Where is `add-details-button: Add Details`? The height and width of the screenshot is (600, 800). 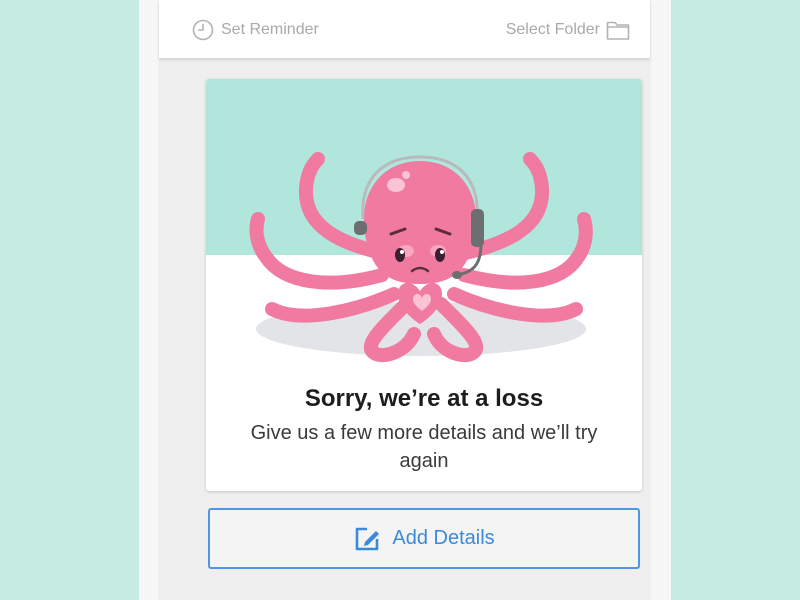
add-details-button: Add Details is located at coordinates (424, 538).